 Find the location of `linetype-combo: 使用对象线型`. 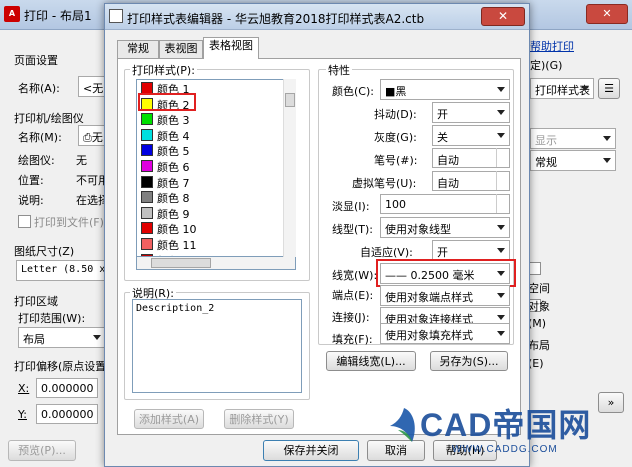

linetype-combo: 使用对象线型 is located at coordinates (445, 227).